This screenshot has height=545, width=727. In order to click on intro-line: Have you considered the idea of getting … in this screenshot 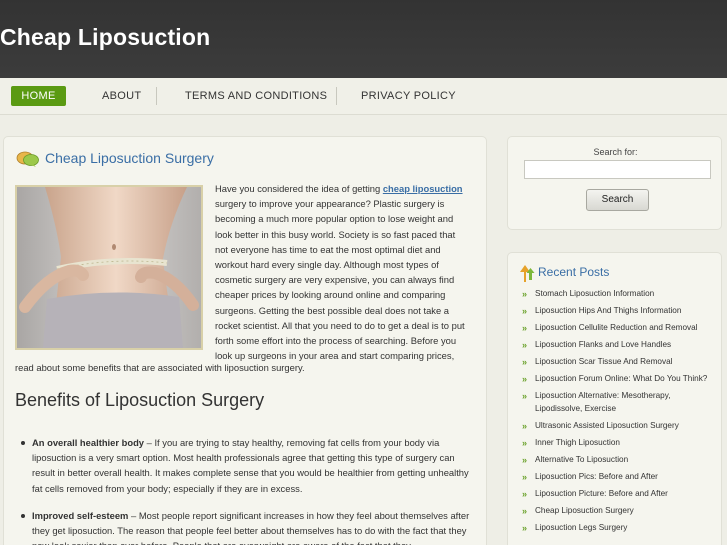, I will do `click(339, 188)`.